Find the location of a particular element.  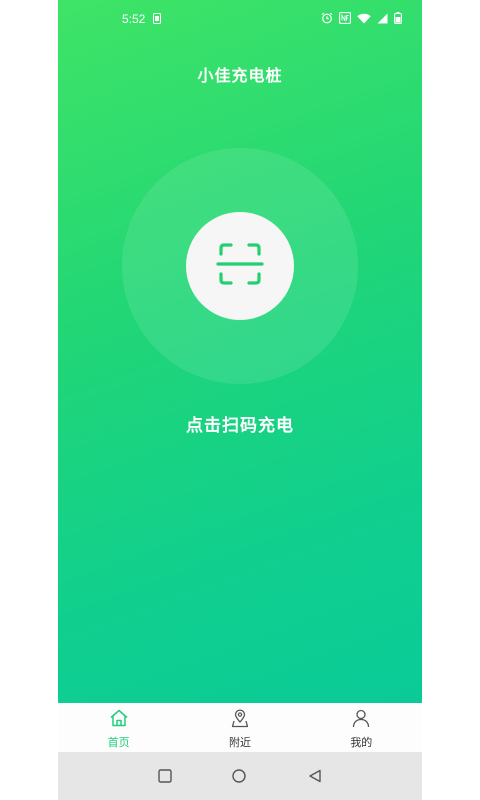

tab-nearby-label: 附近 is located at coordinates (239, 742).